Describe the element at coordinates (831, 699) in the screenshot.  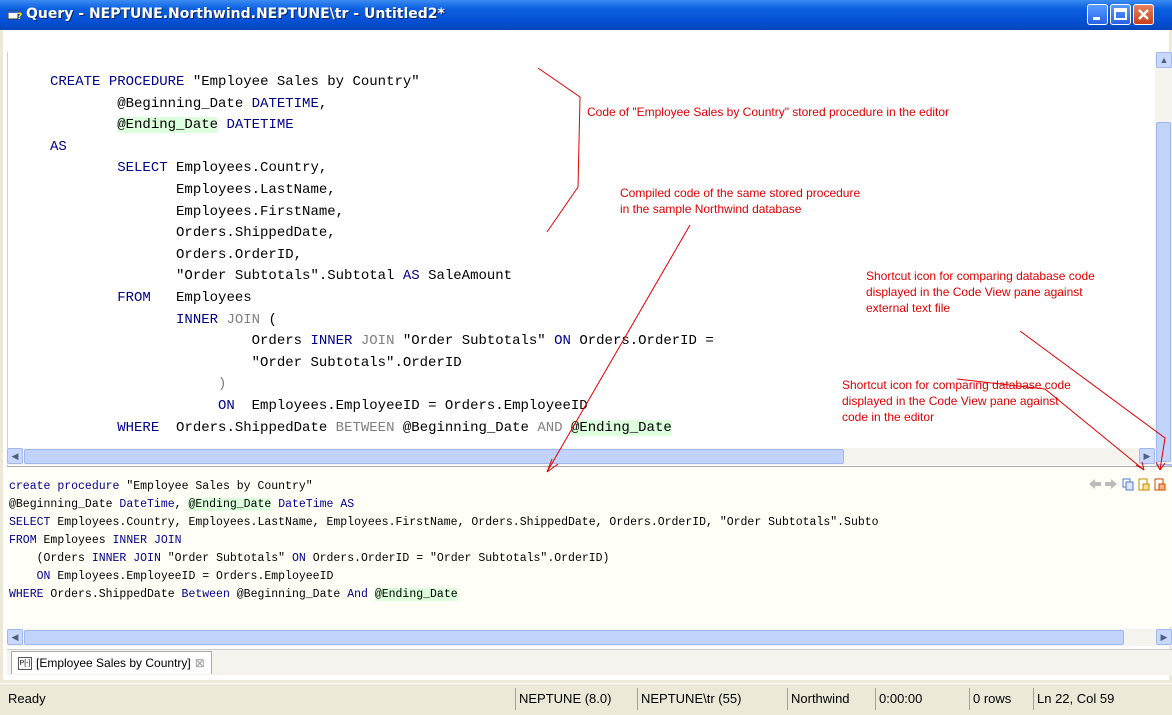
I see `status-database: Northwind` at that location.